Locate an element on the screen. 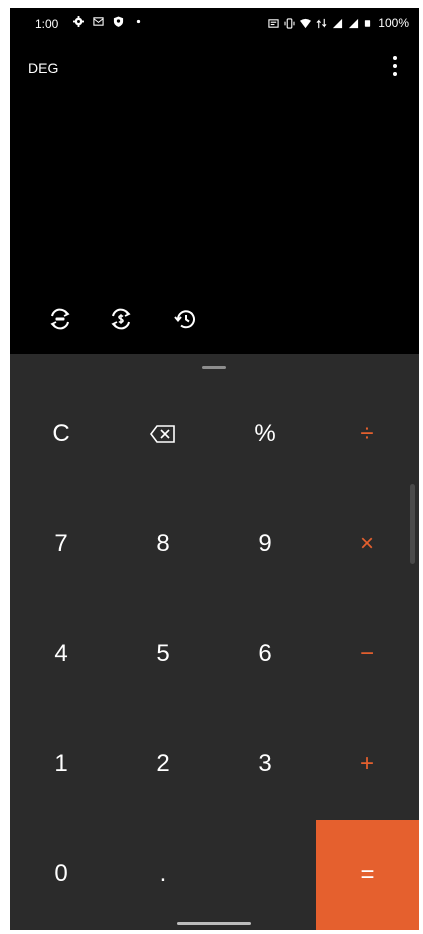  divide-button: ÷ is located at coordinates (367, 434).